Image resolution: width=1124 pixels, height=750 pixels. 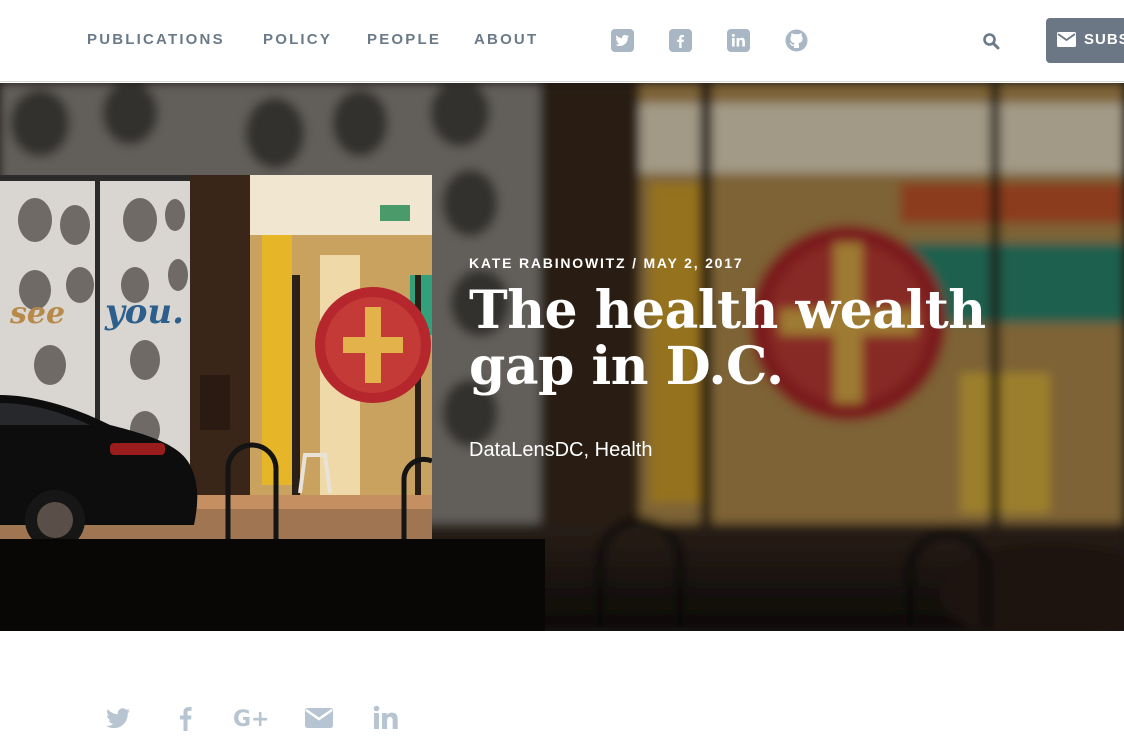 I want to click on nav-policy: POLICY, so click(x=297, y=39).